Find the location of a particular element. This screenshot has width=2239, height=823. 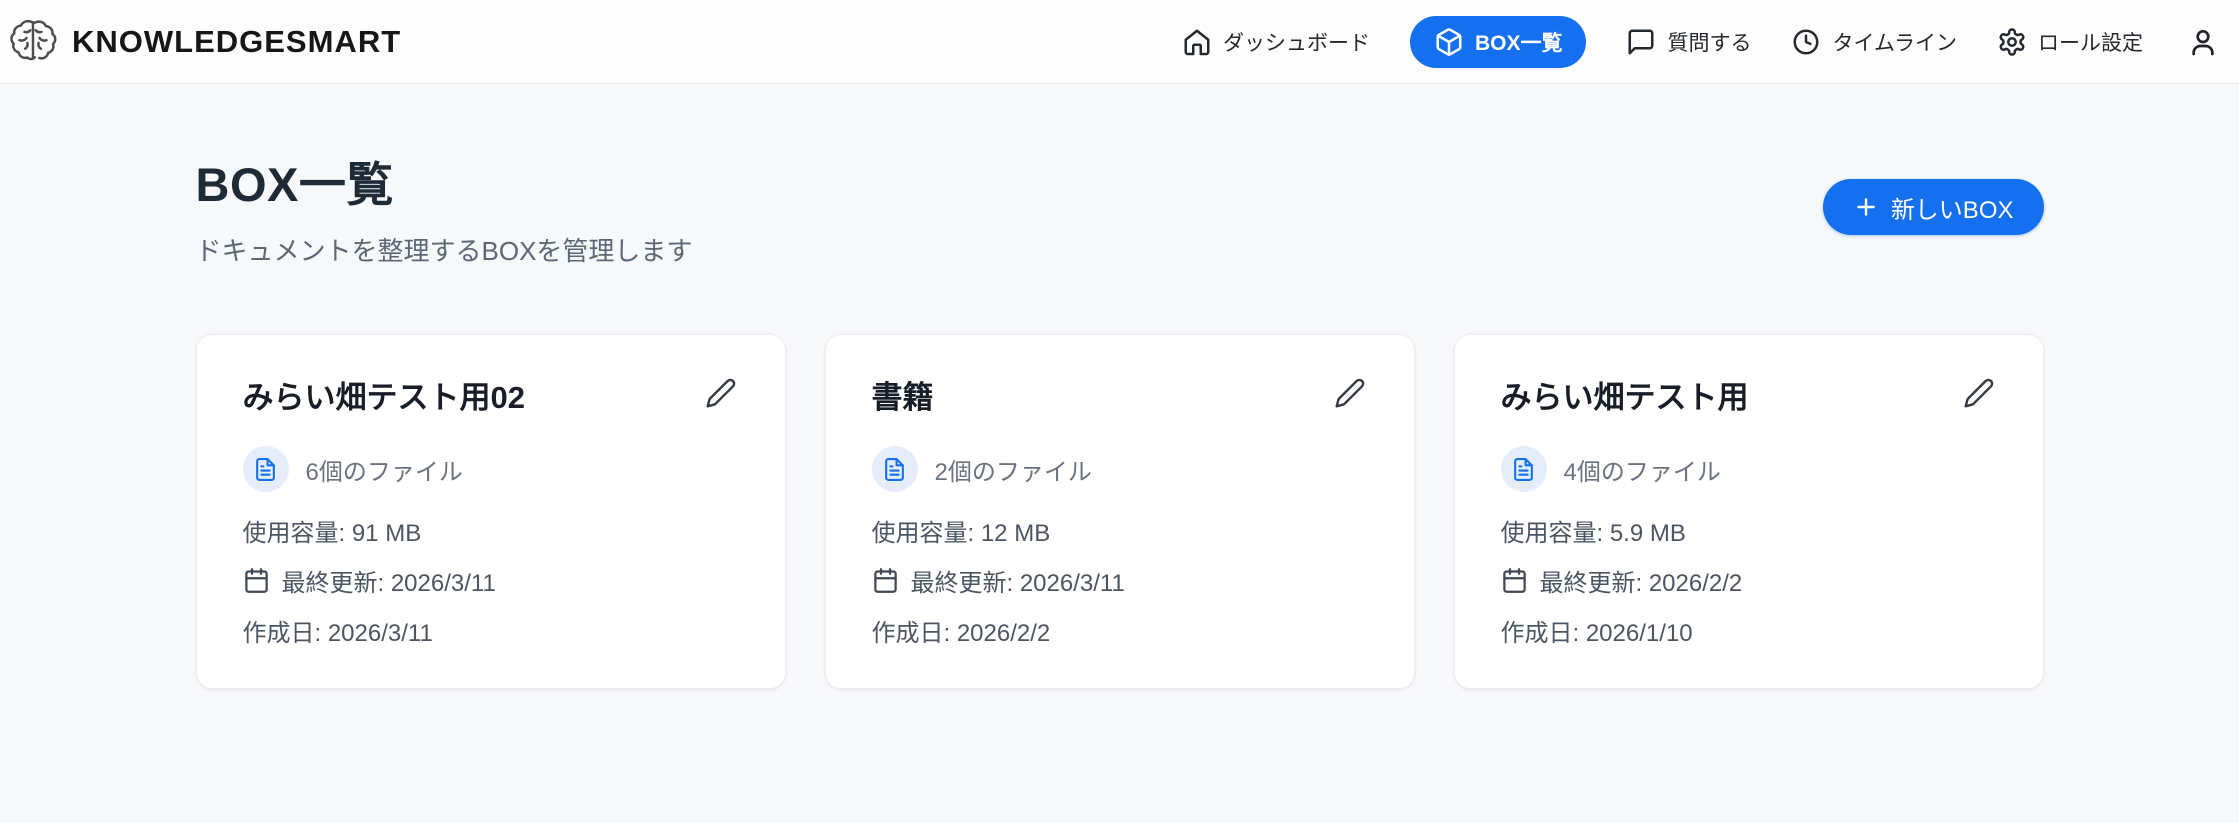

page-title: BOX一覧 is located at coordinates (294, 184).